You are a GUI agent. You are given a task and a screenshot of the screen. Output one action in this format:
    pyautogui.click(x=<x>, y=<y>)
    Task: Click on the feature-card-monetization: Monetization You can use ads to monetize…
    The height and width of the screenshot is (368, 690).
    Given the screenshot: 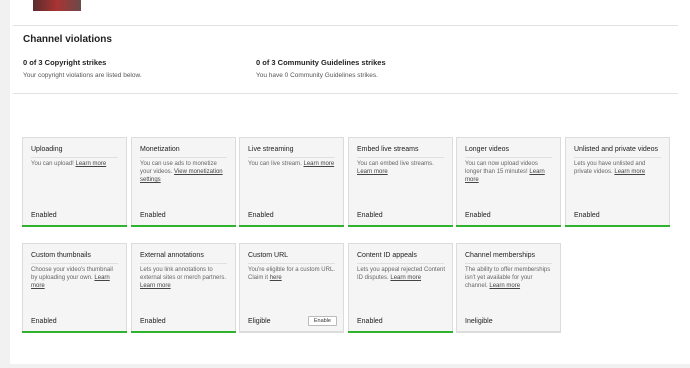 What is the action you would take?
    pyautogui.click(x=183, y=182)
    